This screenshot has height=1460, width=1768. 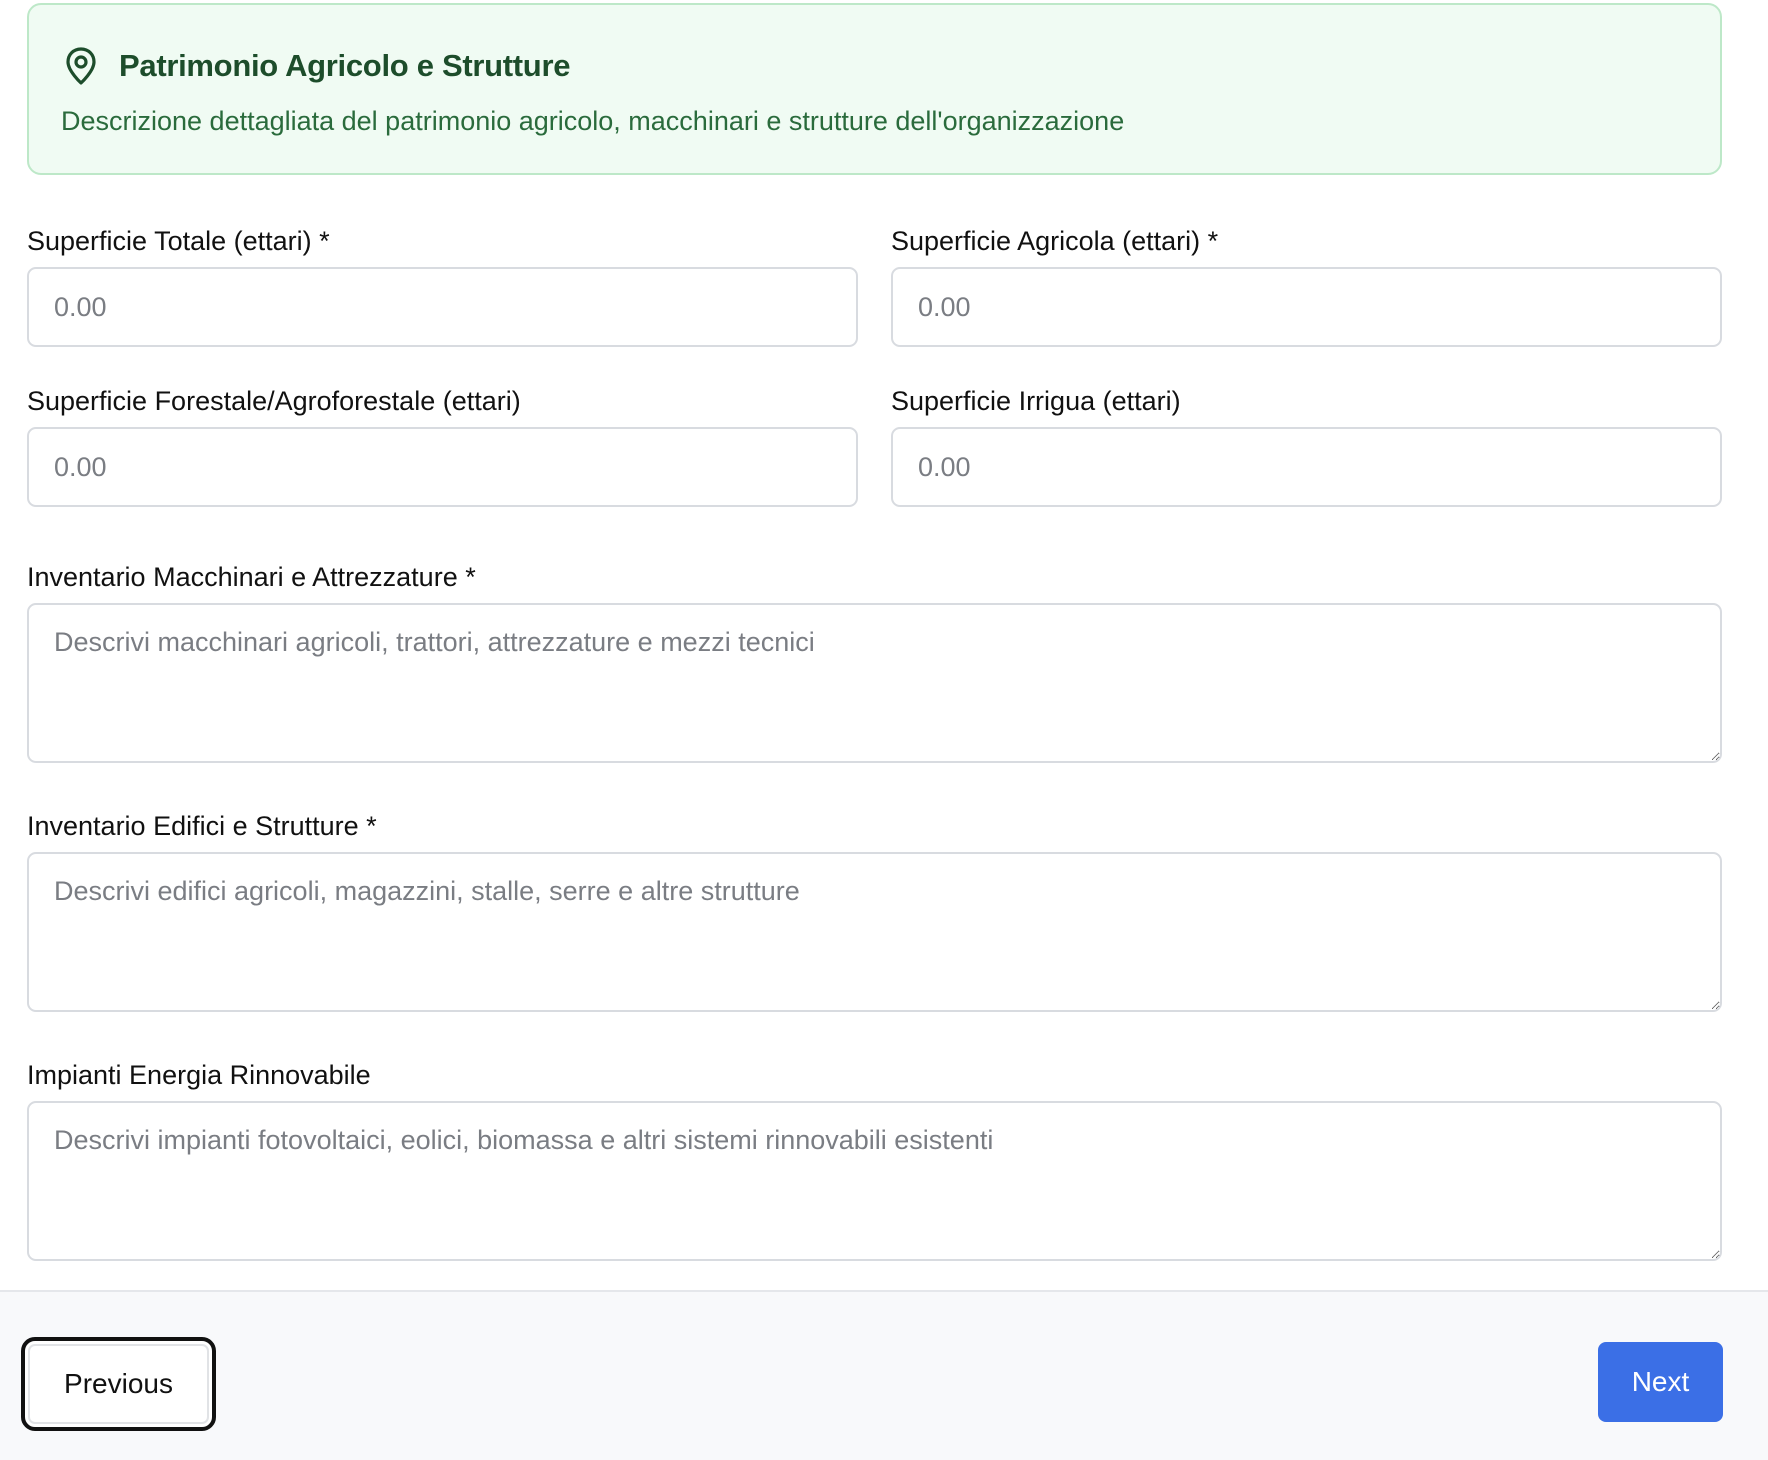 What do you see at coordinates (874, 683) in the screenshot?
I see `inventario-macchinari-textarea` at bounding box center [874, 683].